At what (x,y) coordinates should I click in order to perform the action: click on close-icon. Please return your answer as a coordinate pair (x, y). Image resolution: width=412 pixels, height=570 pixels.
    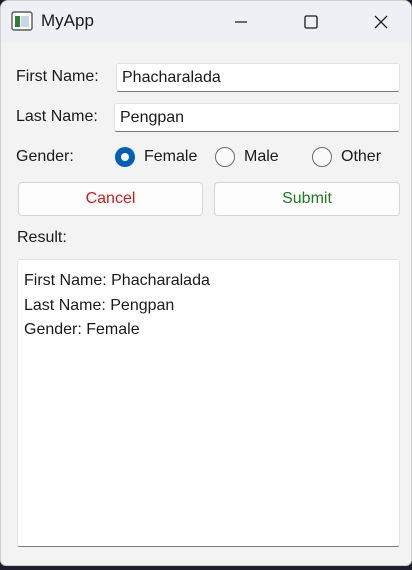
    Looking at the image, I should click on (381, 22).